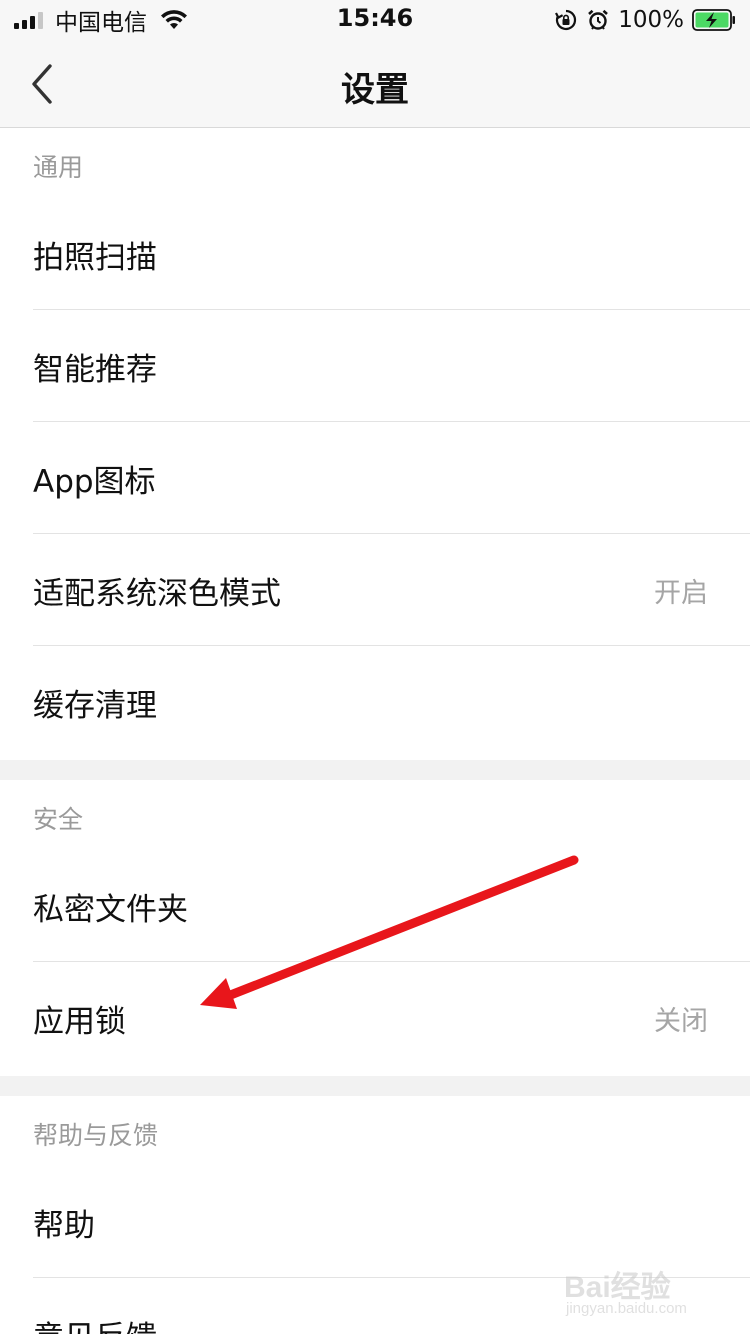 This screenshot has width=750, height=1334. What do you see at coordinates (96, 1135) in the screenshot?
I see `section-header-help: 帮助与反馈` at bounding box center [96, 1135].